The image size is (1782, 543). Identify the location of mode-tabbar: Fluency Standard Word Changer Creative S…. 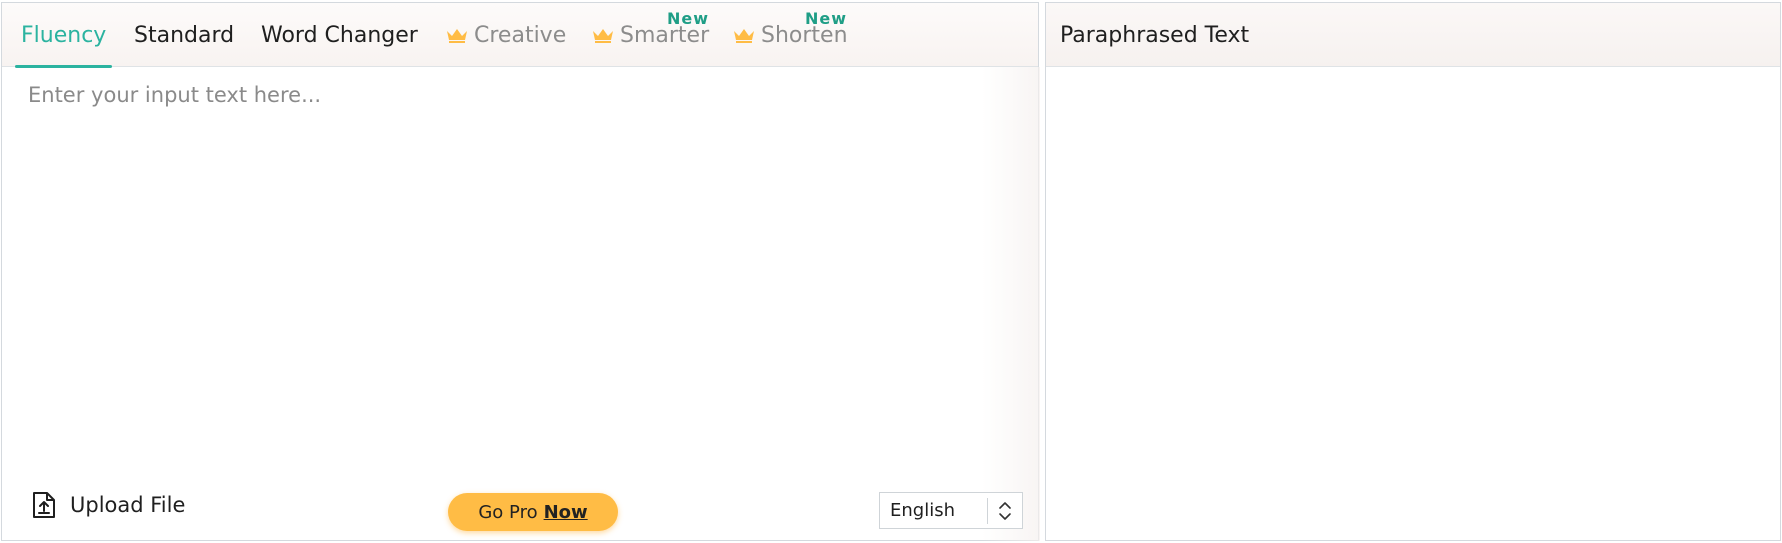
(520, 35).